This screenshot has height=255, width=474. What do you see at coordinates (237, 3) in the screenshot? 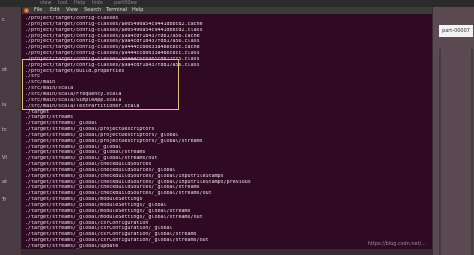
I see `desktop-top-bar: view tool Help hide part00ee` at bounding box center [237, 3].